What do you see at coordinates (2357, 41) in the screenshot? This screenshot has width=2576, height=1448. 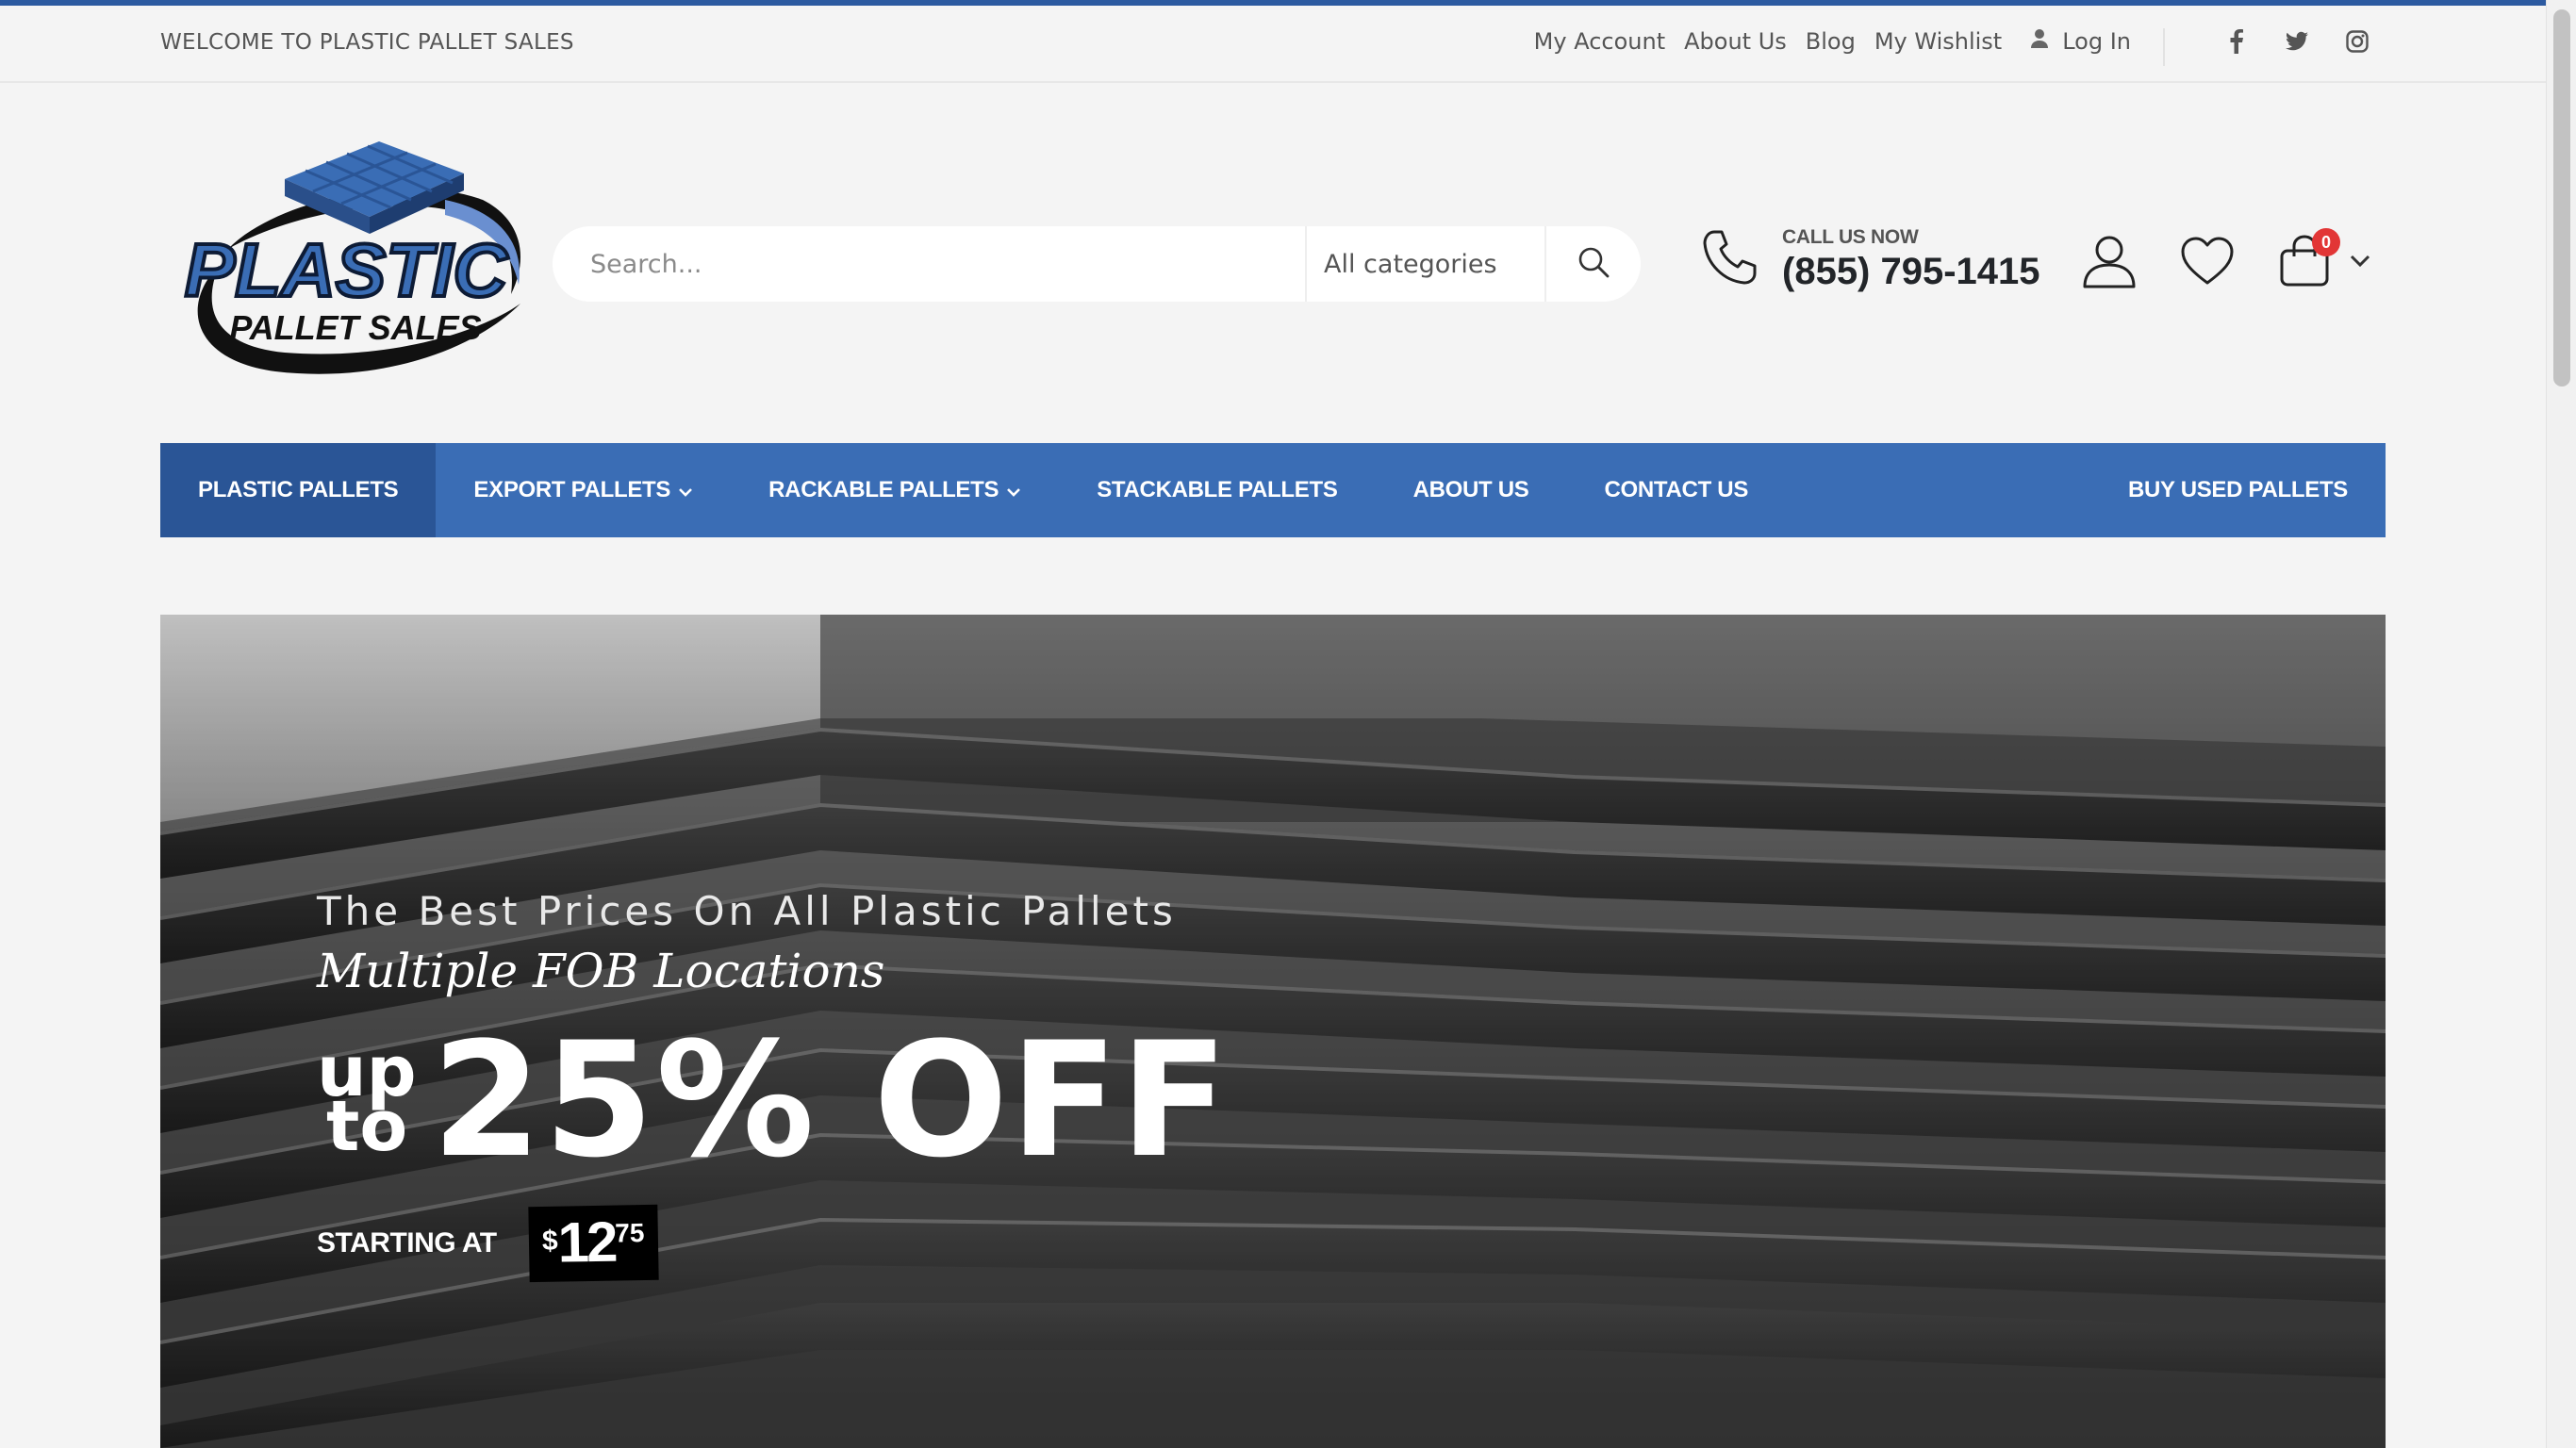 I see `instagram-icon` at bounding box center [2357, 41].